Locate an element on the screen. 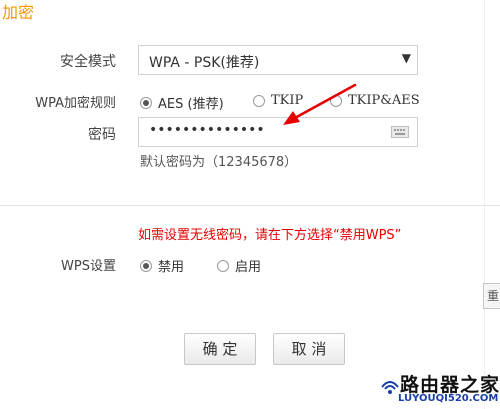 Image resolution: width=500 pixels, height=409 pixels. radio-checked-icon is located at coordinates (146, 265).